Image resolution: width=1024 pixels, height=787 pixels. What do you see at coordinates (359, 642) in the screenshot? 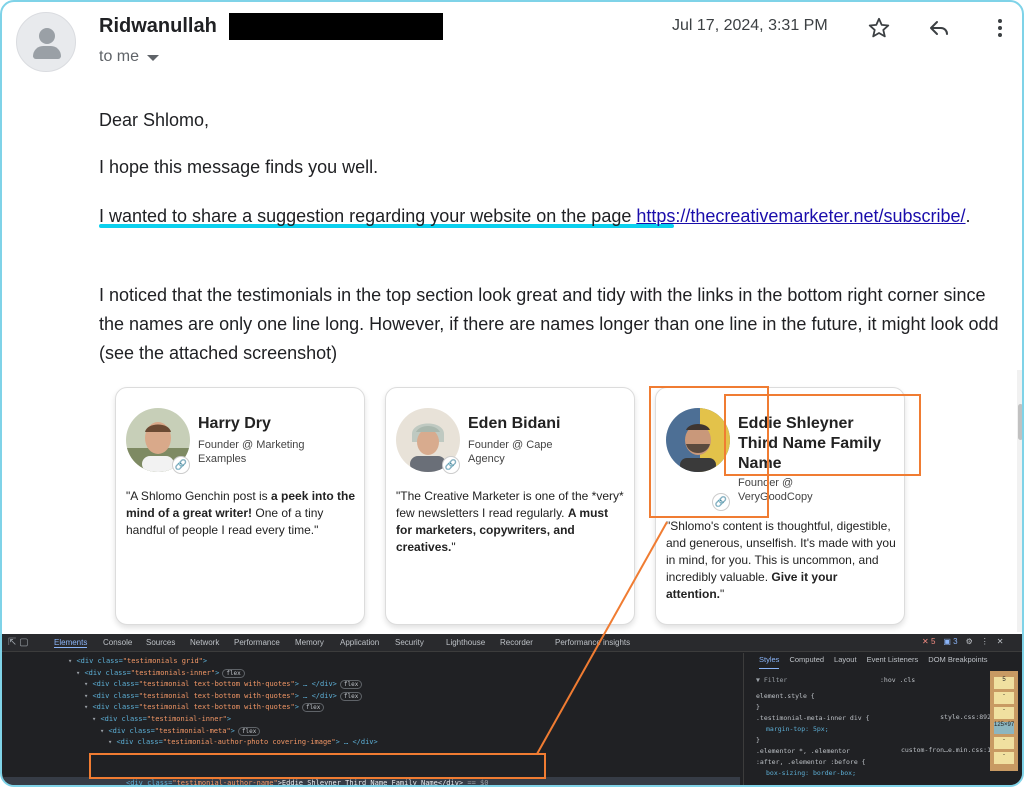
I see `devtools-tab: Application` at bounding box center [359, 642].